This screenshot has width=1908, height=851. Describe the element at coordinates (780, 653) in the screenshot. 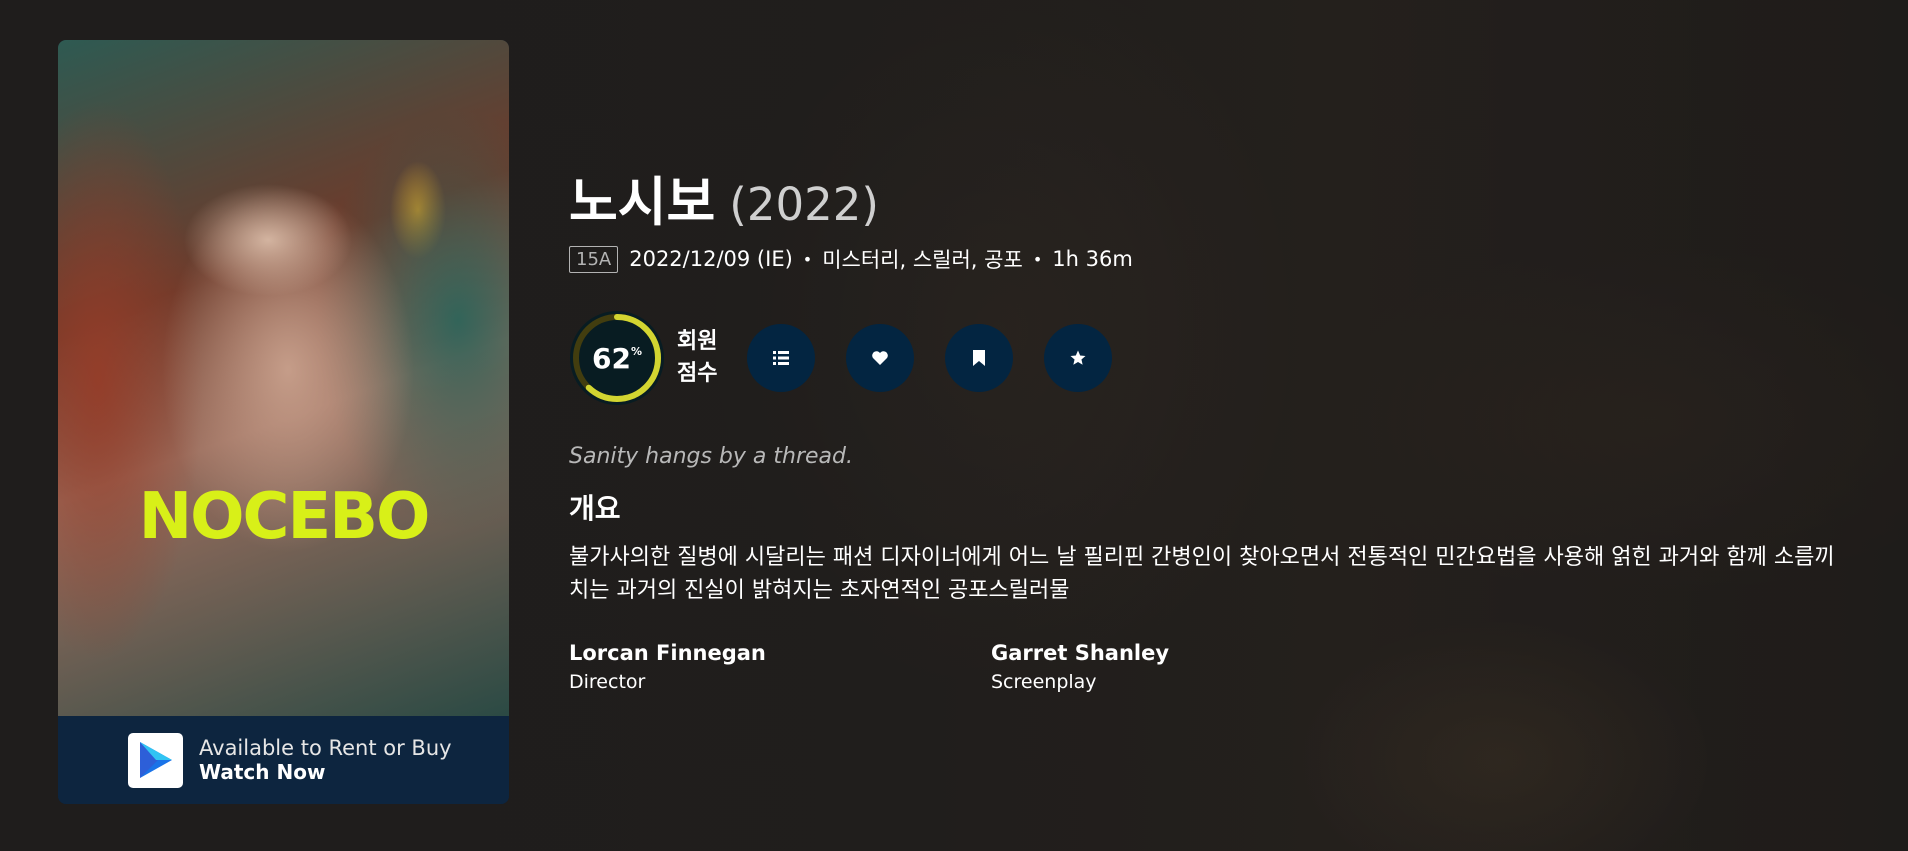

I see `crew-name: Lorcan Finnegan` at that location.